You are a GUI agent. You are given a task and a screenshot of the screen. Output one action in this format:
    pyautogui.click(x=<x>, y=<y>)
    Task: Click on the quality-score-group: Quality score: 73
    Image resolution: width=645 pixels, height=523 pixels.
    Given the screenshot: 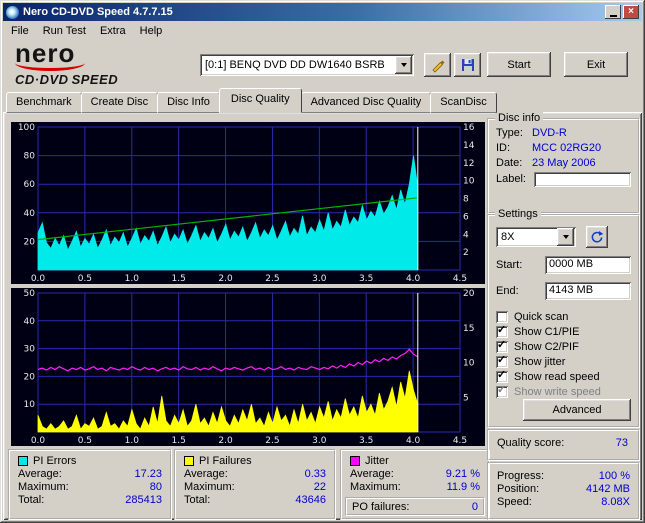 What is the action you would take?
    pyautogui.click(x=563, y=445)
    